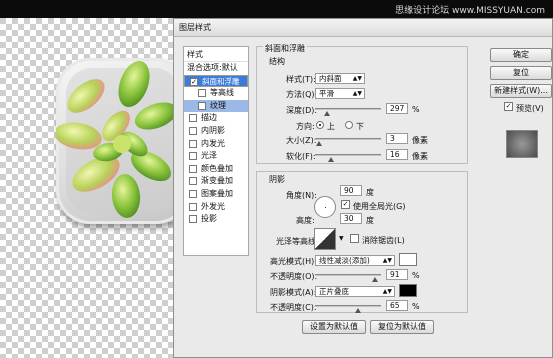  What do you see at coordinates (397, 154) in the screenshot?
I see `soften-input: 16` at bounding box center [397, 154].